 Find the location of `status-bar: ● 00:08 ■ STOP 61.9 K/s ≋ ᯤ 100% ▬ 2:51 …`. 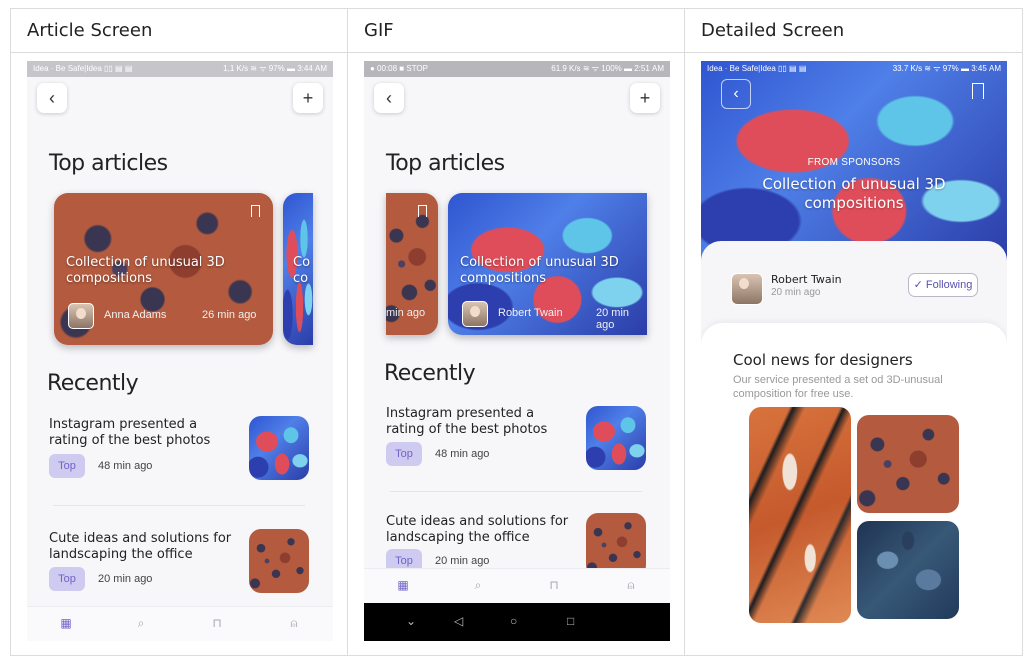

status-bar: ● 00:08 ■ STOP 61.9 K/s ≋ ᯤ 100% ▬ 2:51 … is located at coordinates (517, 69).